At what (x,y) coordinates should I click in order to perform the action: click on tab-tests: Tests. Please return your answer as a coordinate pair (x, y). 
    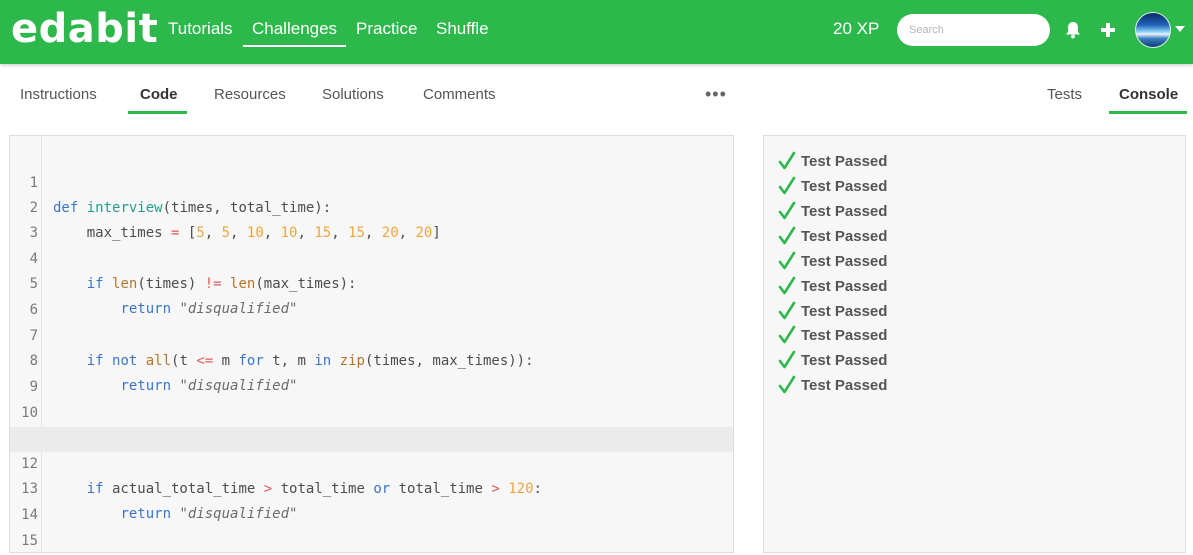
    Looking at the image, I should click on (1064, 94).